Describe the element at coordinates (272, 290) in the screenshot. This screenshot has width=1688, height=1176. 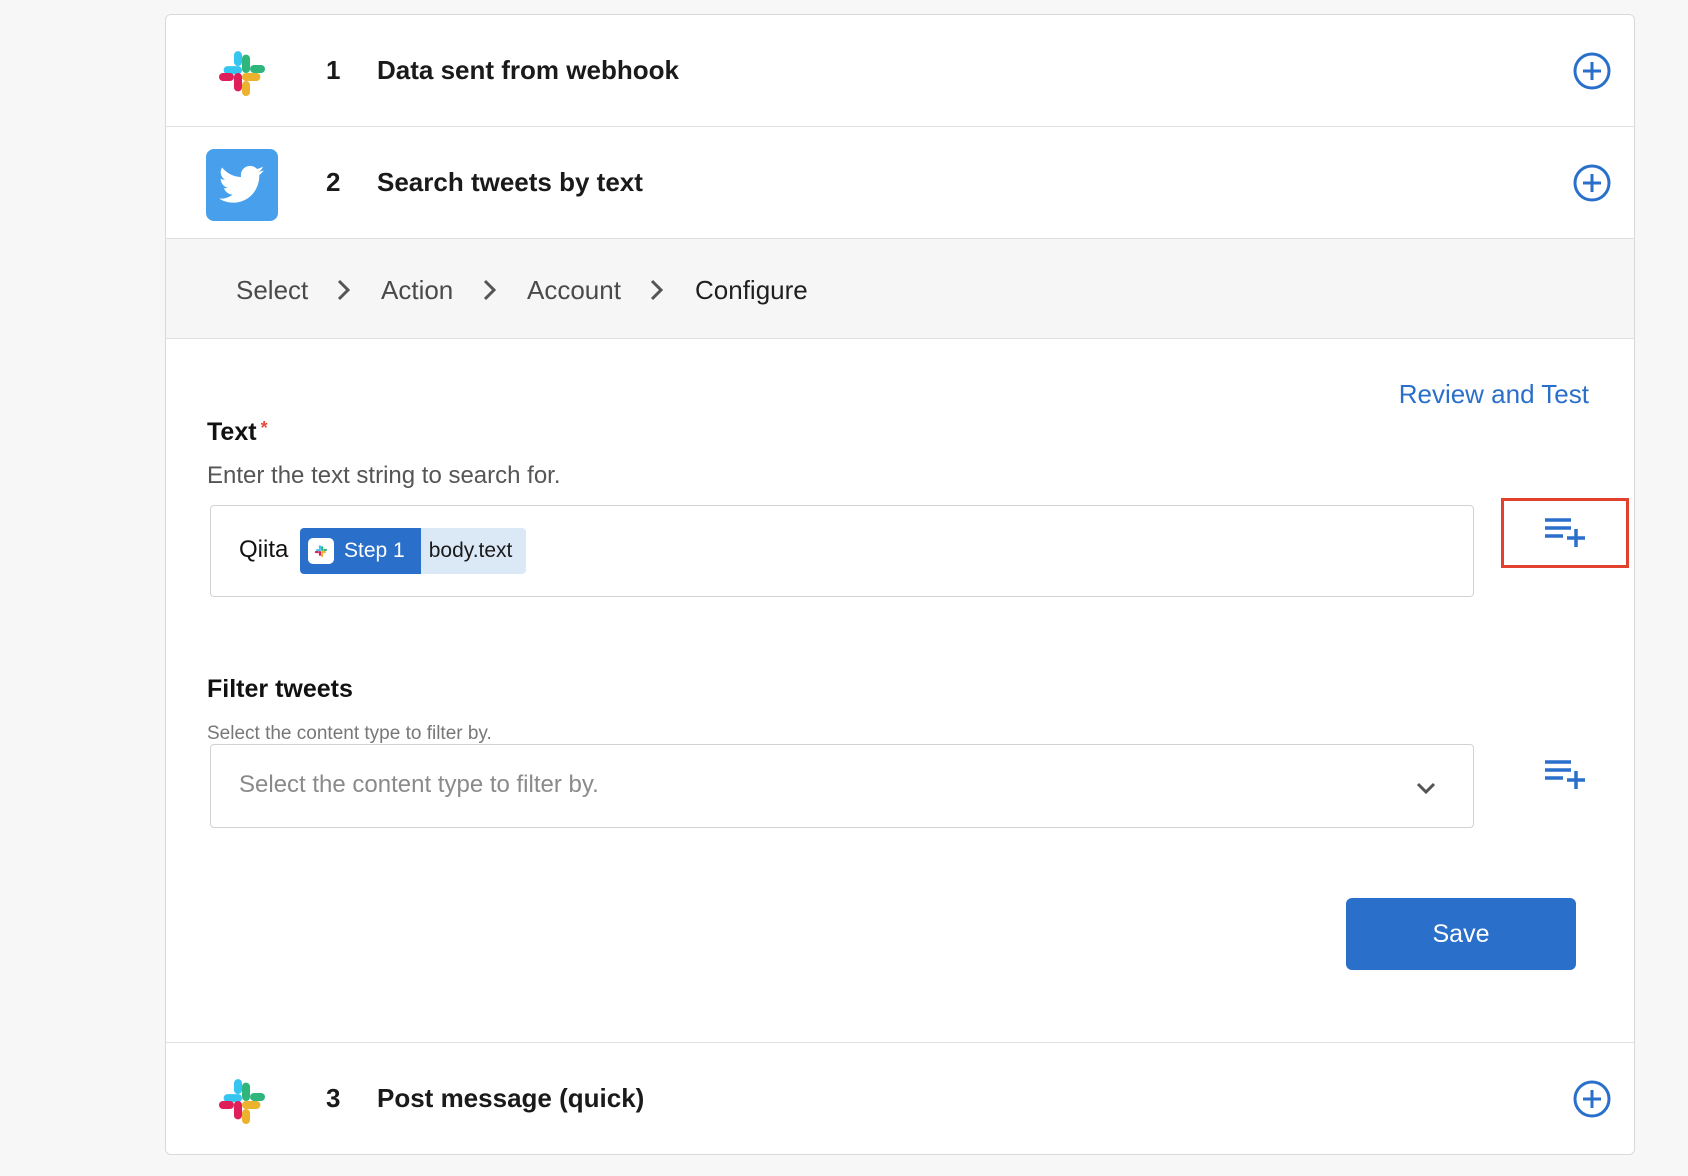
I see `breadcrumb-select: Select` at that location.